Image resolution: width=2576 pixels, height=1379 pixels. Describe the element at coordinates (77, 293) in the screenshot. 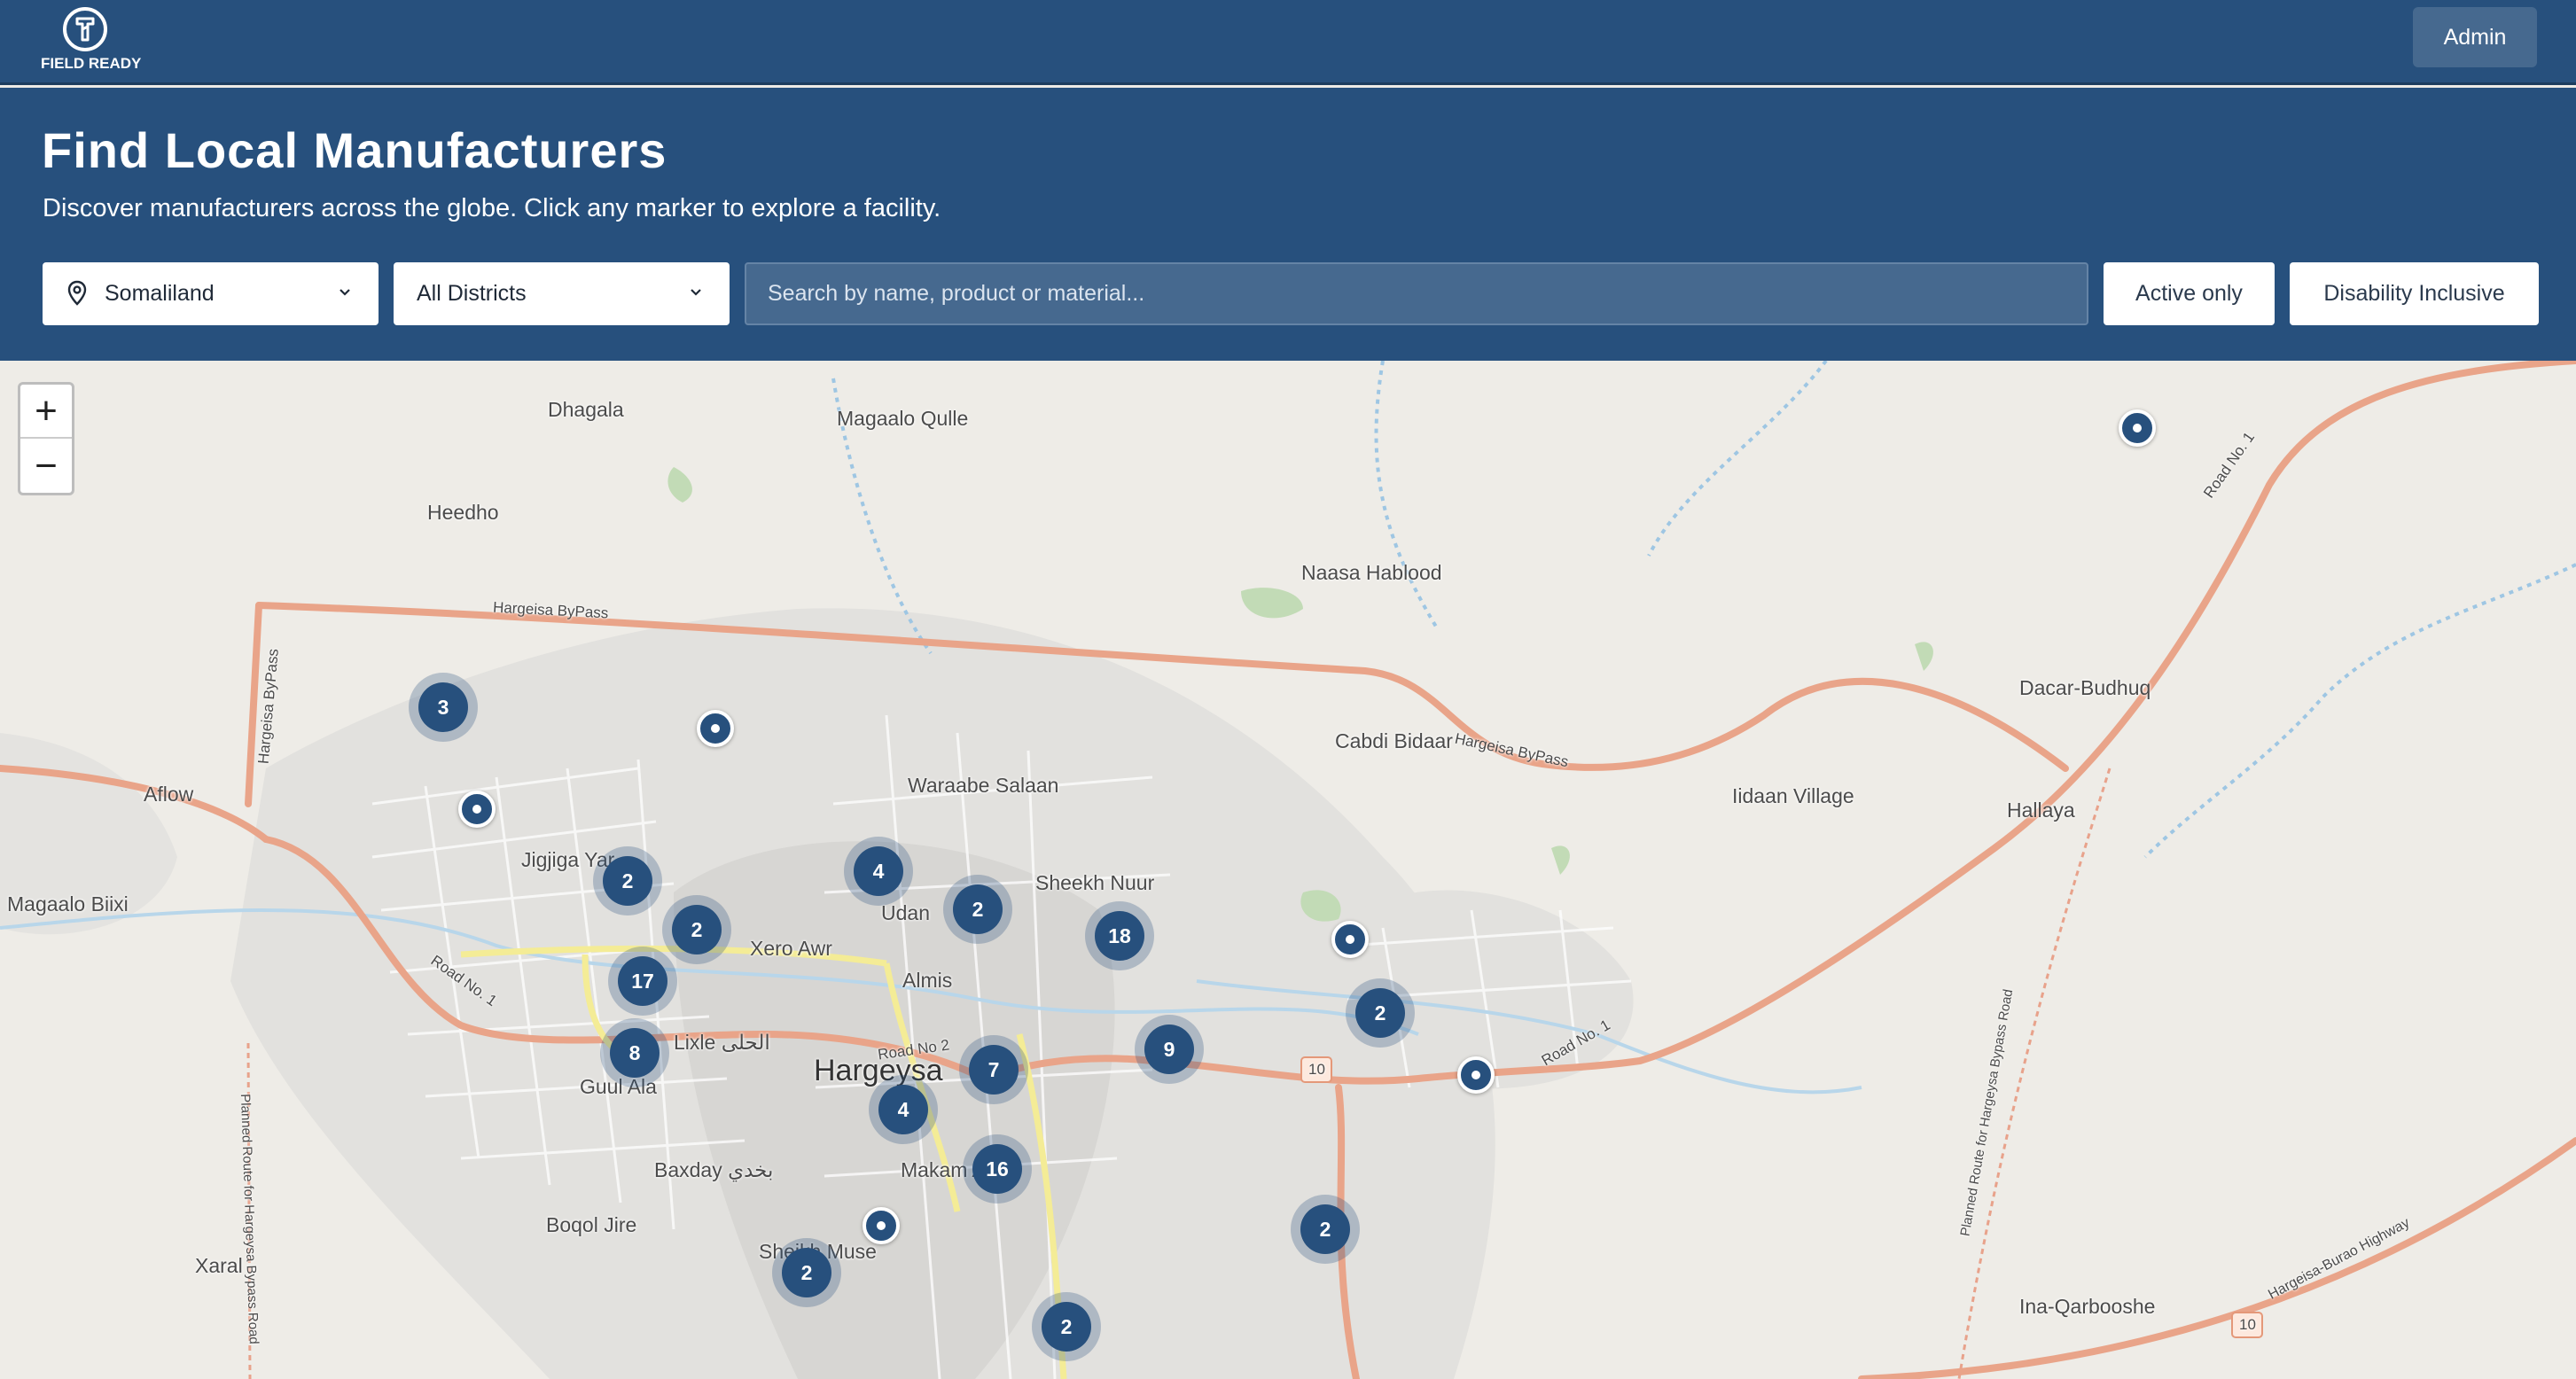

I see `location-pin-icon` at that location.